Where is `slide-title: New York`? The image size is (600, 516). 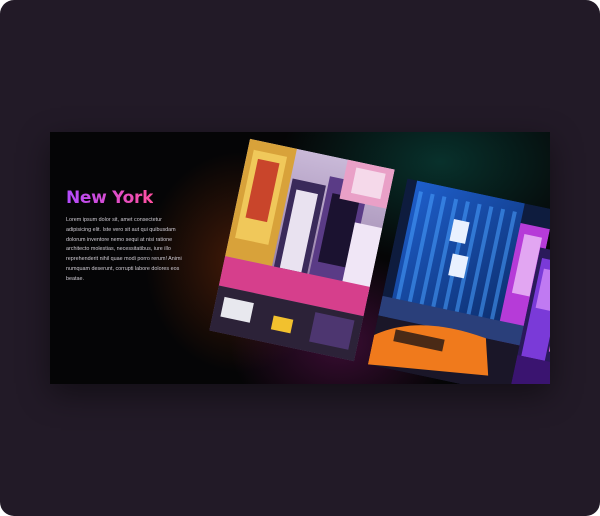 slide-title: New York is located at coordinates (110, 198).